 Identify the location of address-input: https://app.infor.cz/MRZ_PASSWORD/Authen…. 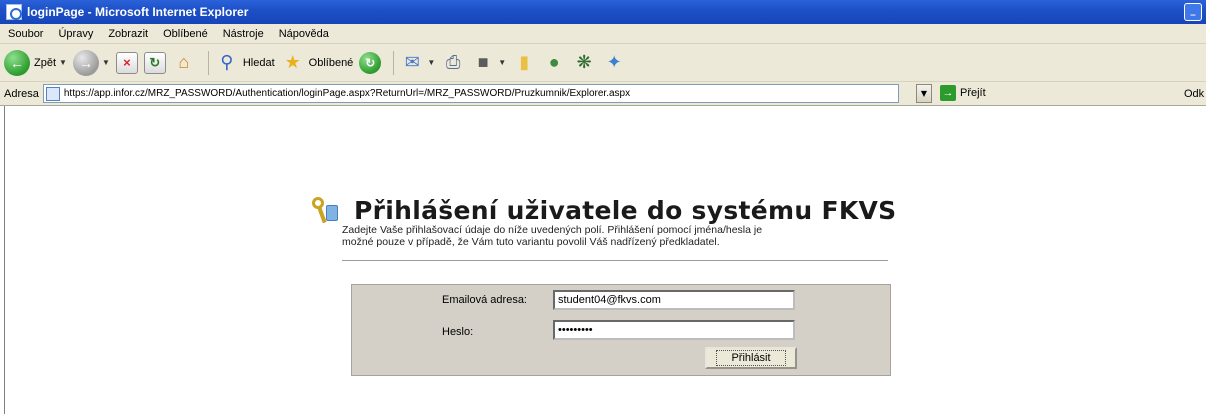
(470, 93).